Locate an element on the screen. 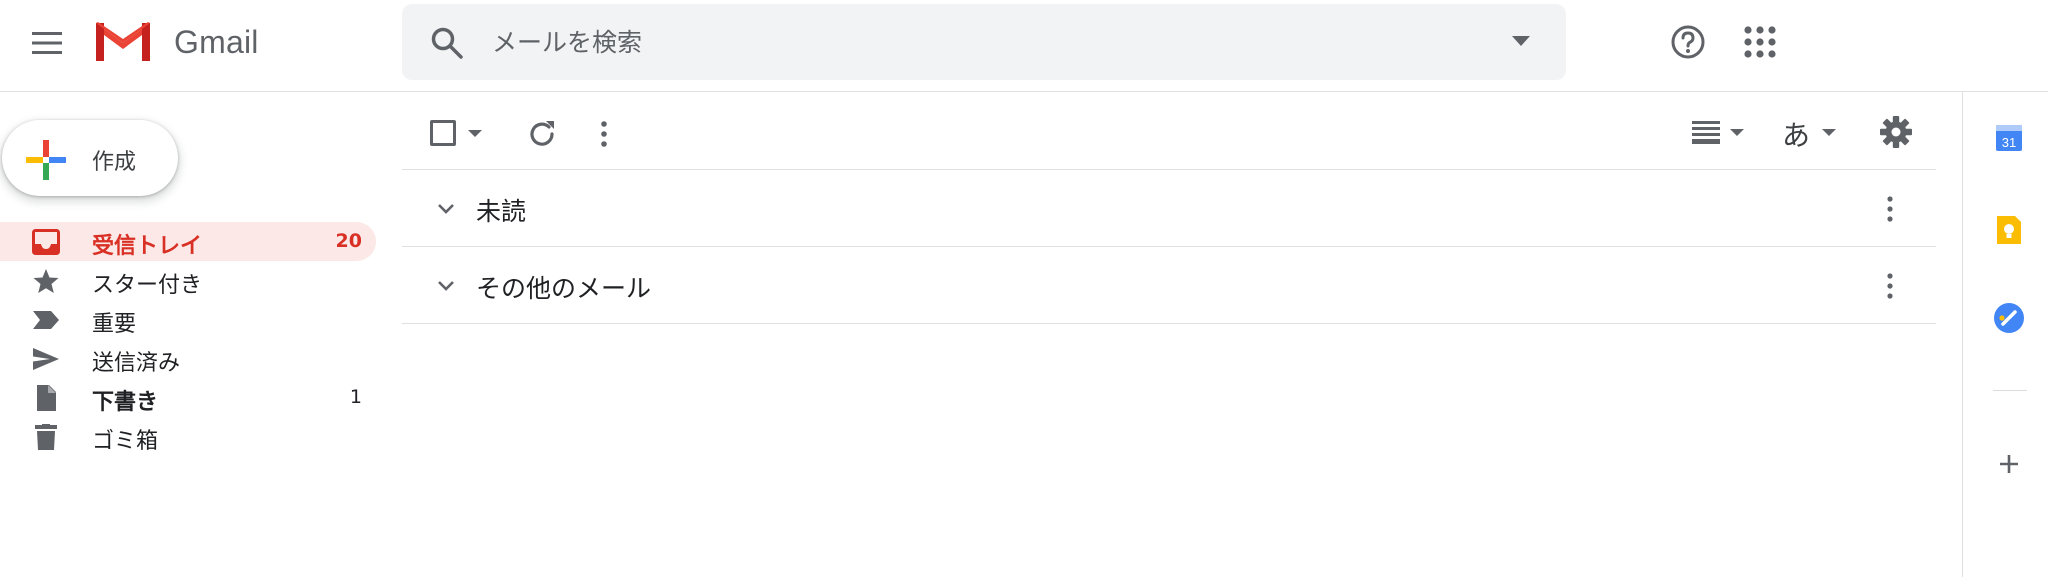  gmail-m-icon is located at coordinates (123, 41).